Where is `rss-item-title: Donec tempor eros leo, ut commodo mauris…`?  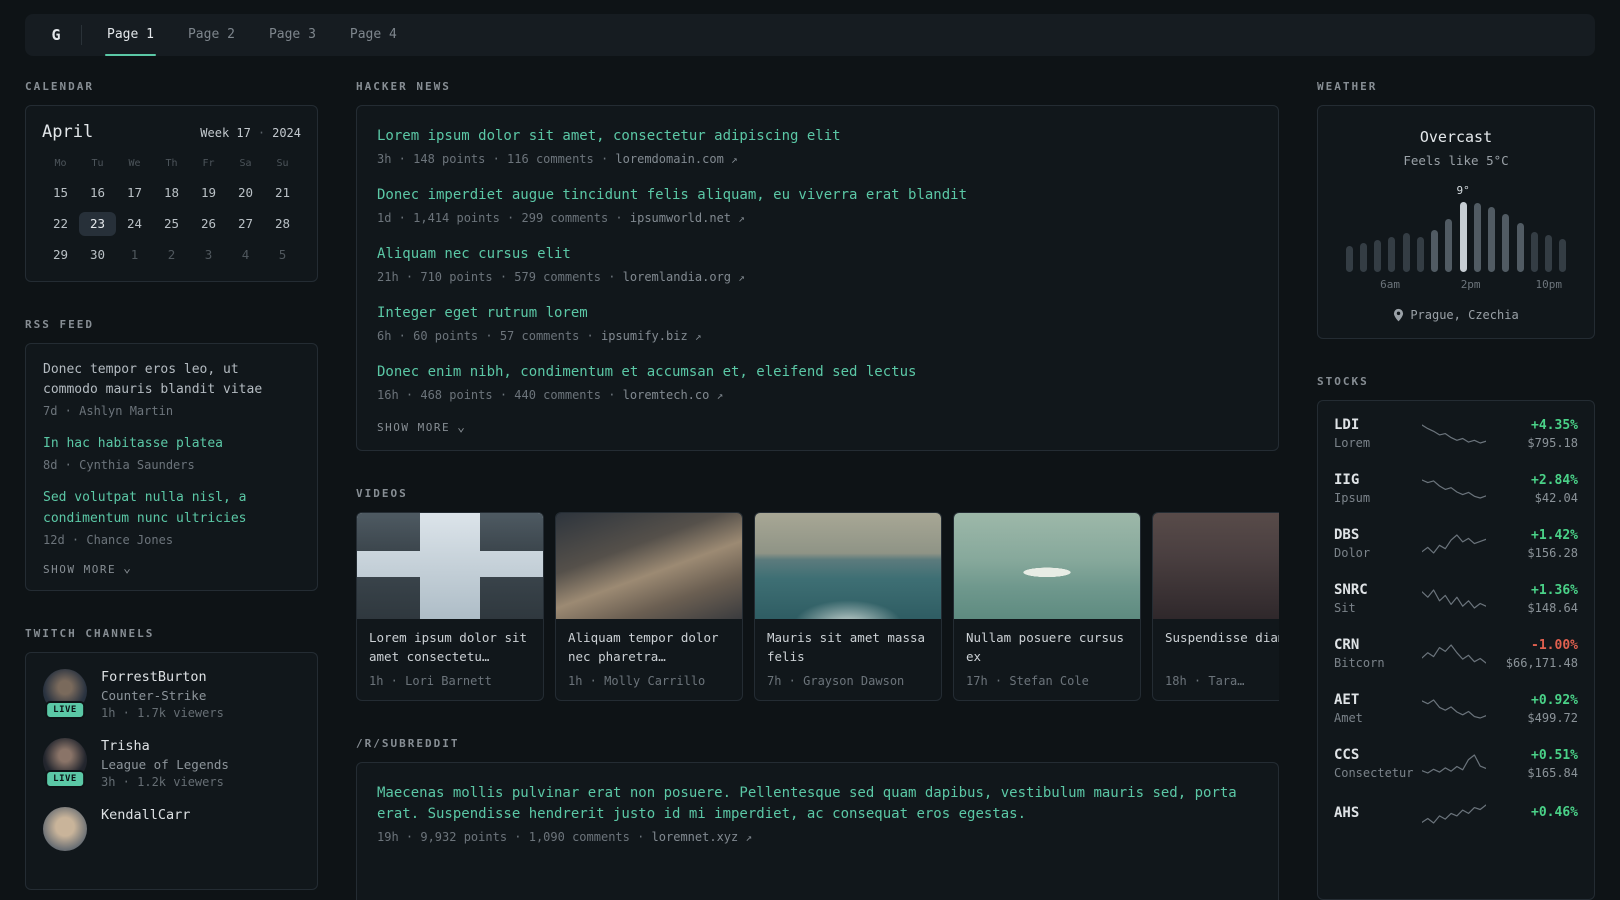 rss-item-title: Donec tempor eros leo, ut commodo mauris… is located at coordinates (171, 380).